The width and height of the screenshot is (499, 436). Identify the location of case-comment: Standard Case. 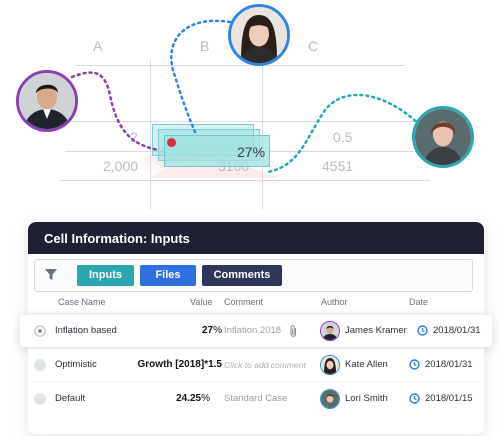
(255, 398).